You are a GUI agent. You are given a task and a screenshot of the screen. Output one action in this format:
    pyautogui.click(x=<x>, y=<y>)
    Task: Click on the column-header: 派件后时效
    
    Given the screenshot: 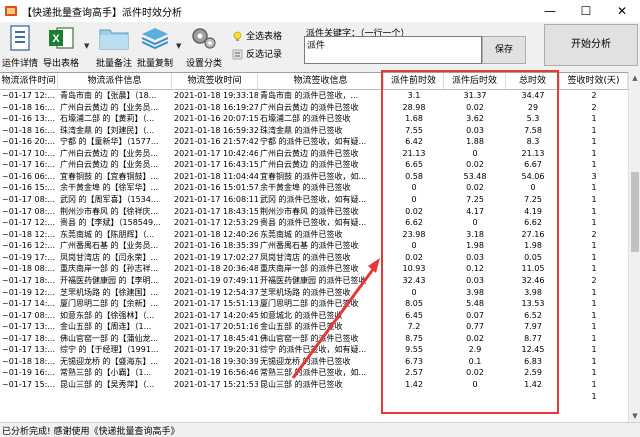 What is the action you would take?
    pyautogui.click(x=475, y=81)
    